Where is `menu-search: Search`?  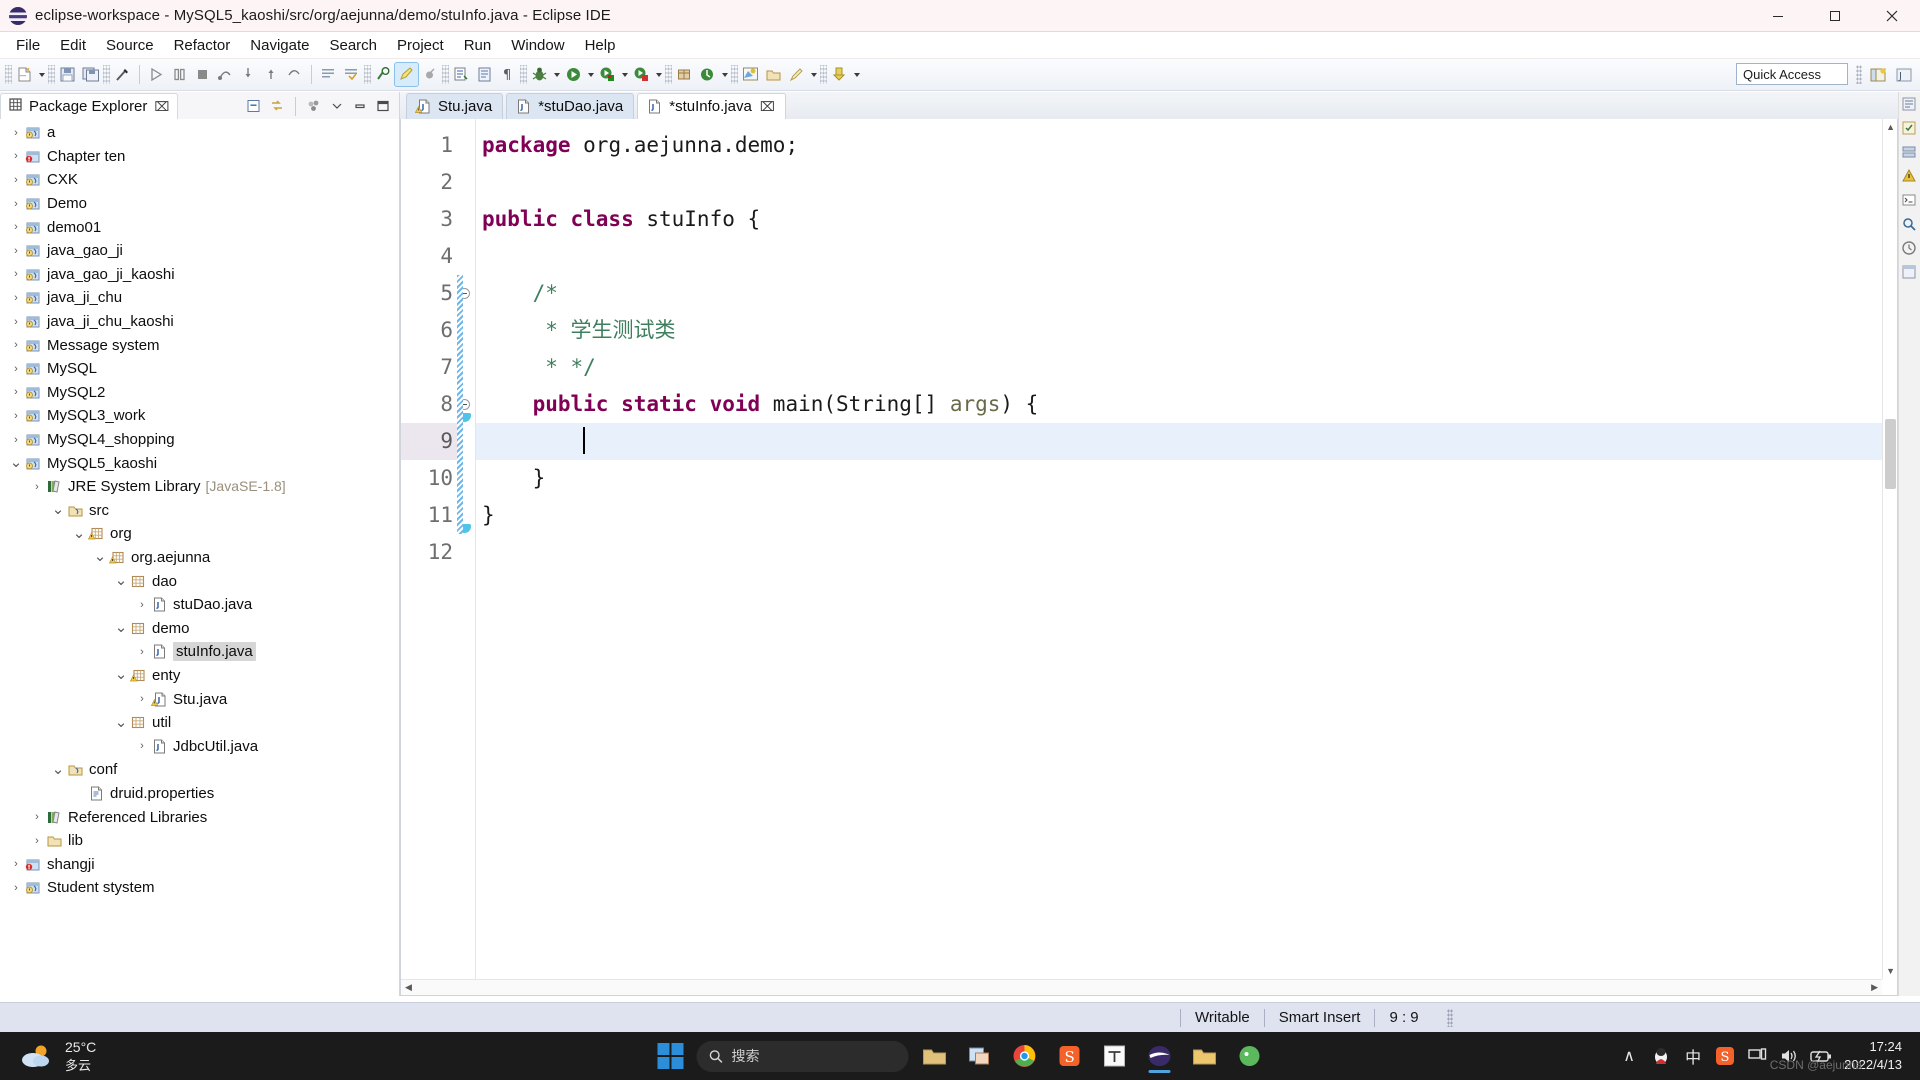 menu-search: Search is located at coordinates (353, 45).